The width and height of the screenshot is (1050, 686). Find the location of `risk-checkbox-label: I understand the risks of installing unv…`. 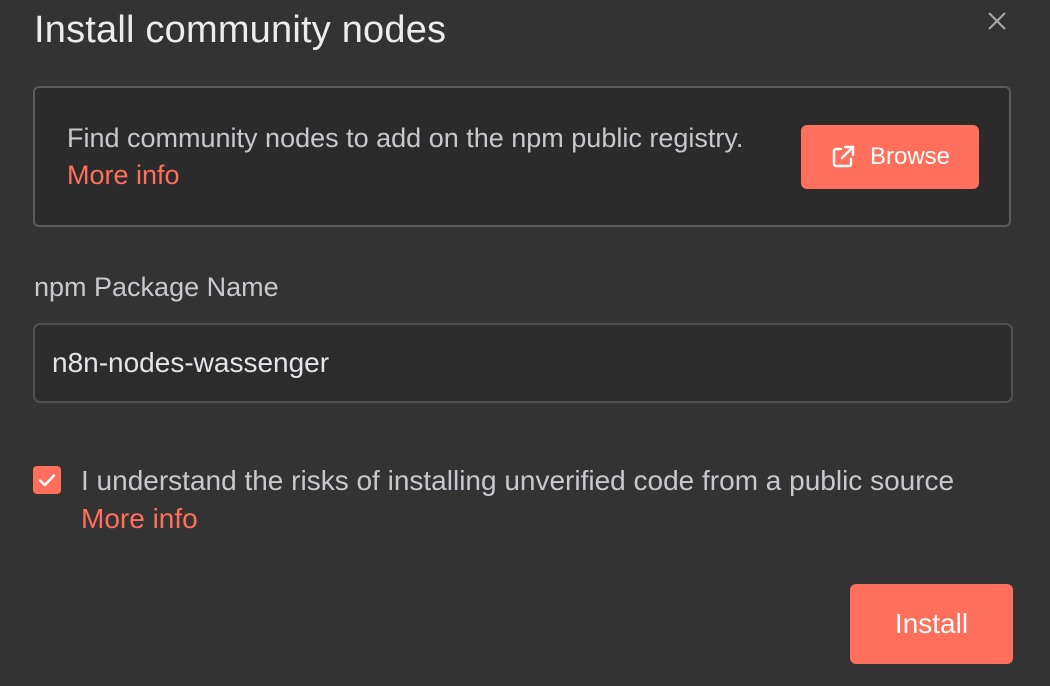

risk-checkbox-label: I understand the risks of installing unv… is located at coordinates (518, 480).